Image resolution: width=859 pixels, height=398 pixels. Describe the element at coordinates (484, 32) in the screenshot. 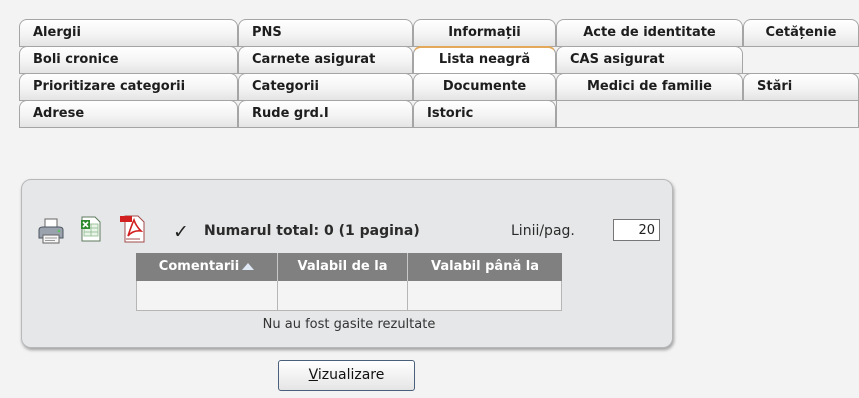

I see `tab-informatii: Informații` at that location.